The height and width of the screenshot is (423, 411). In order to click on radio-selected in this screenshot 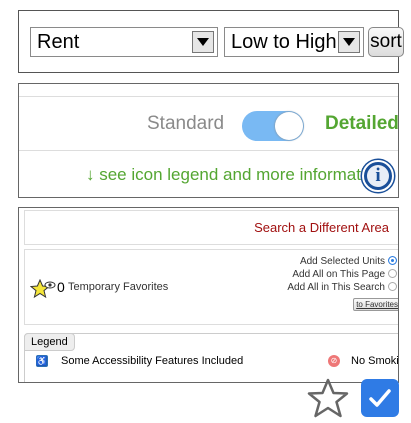, I will do `click(392, 260)`.